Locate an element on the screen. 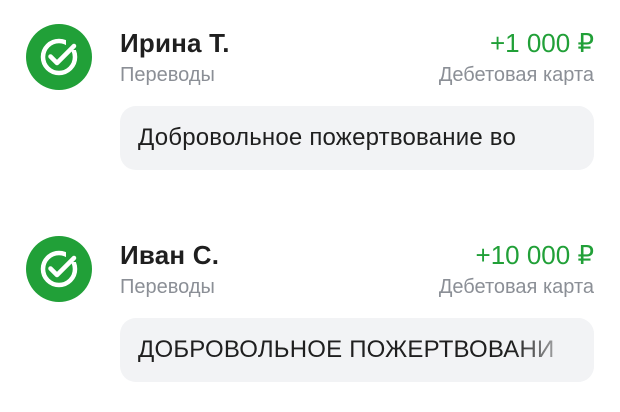 The width and height of the screenshot is (620, 412). sender-name: Иван С. is located at coordinates (170, 255).